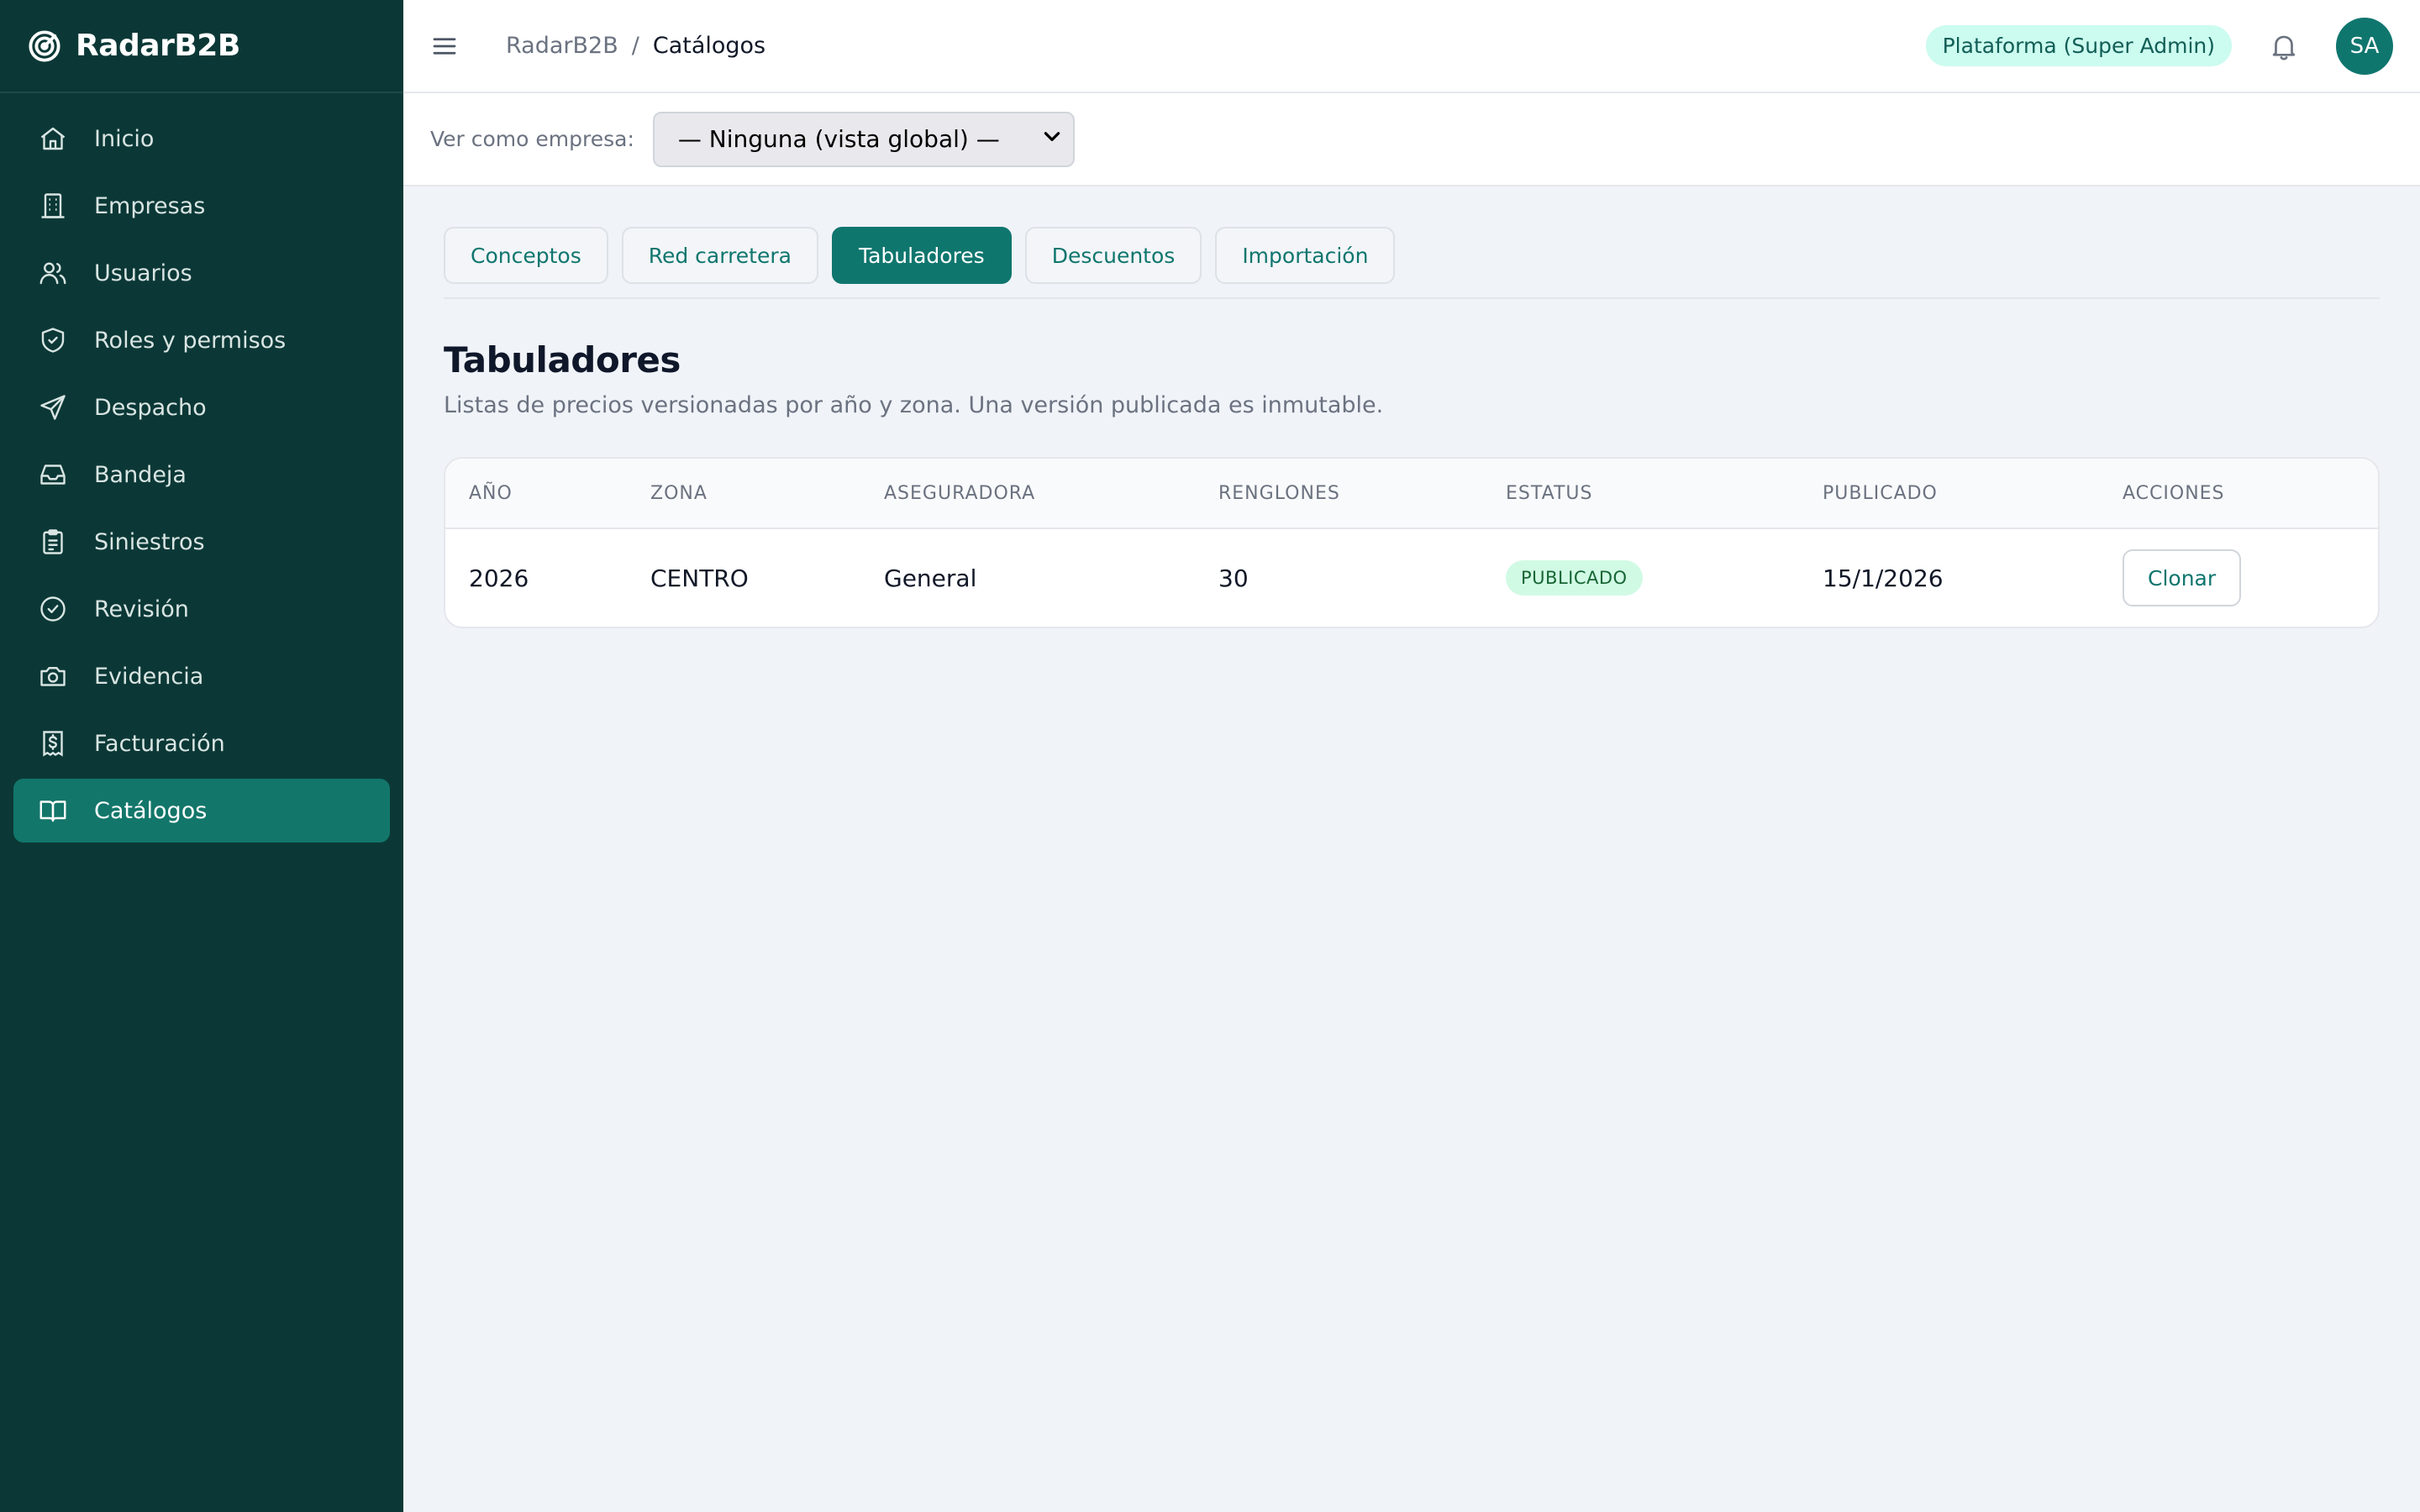  I want to click on column-header-year: AÑO, so click(491, 493).